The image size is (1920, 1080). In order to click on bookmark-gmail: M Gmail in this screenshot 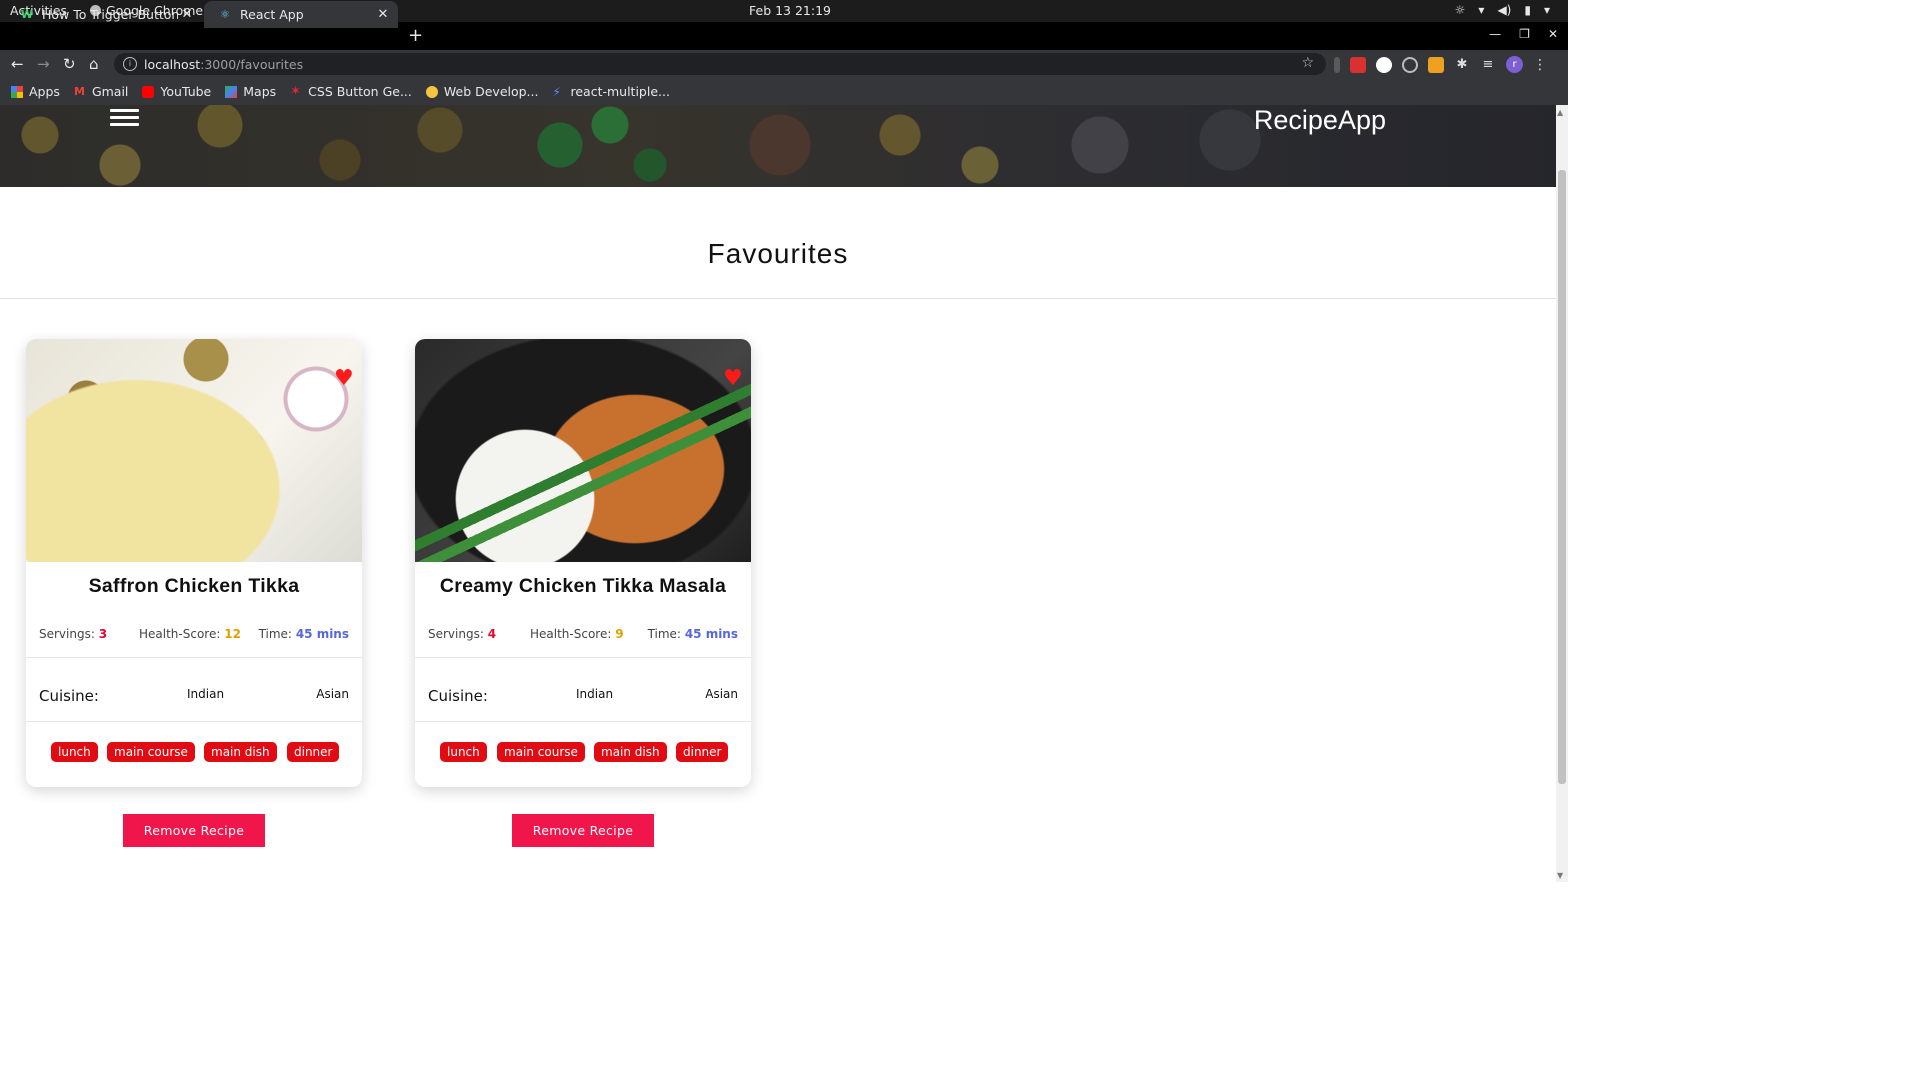, I will do `click(101, 91)`.